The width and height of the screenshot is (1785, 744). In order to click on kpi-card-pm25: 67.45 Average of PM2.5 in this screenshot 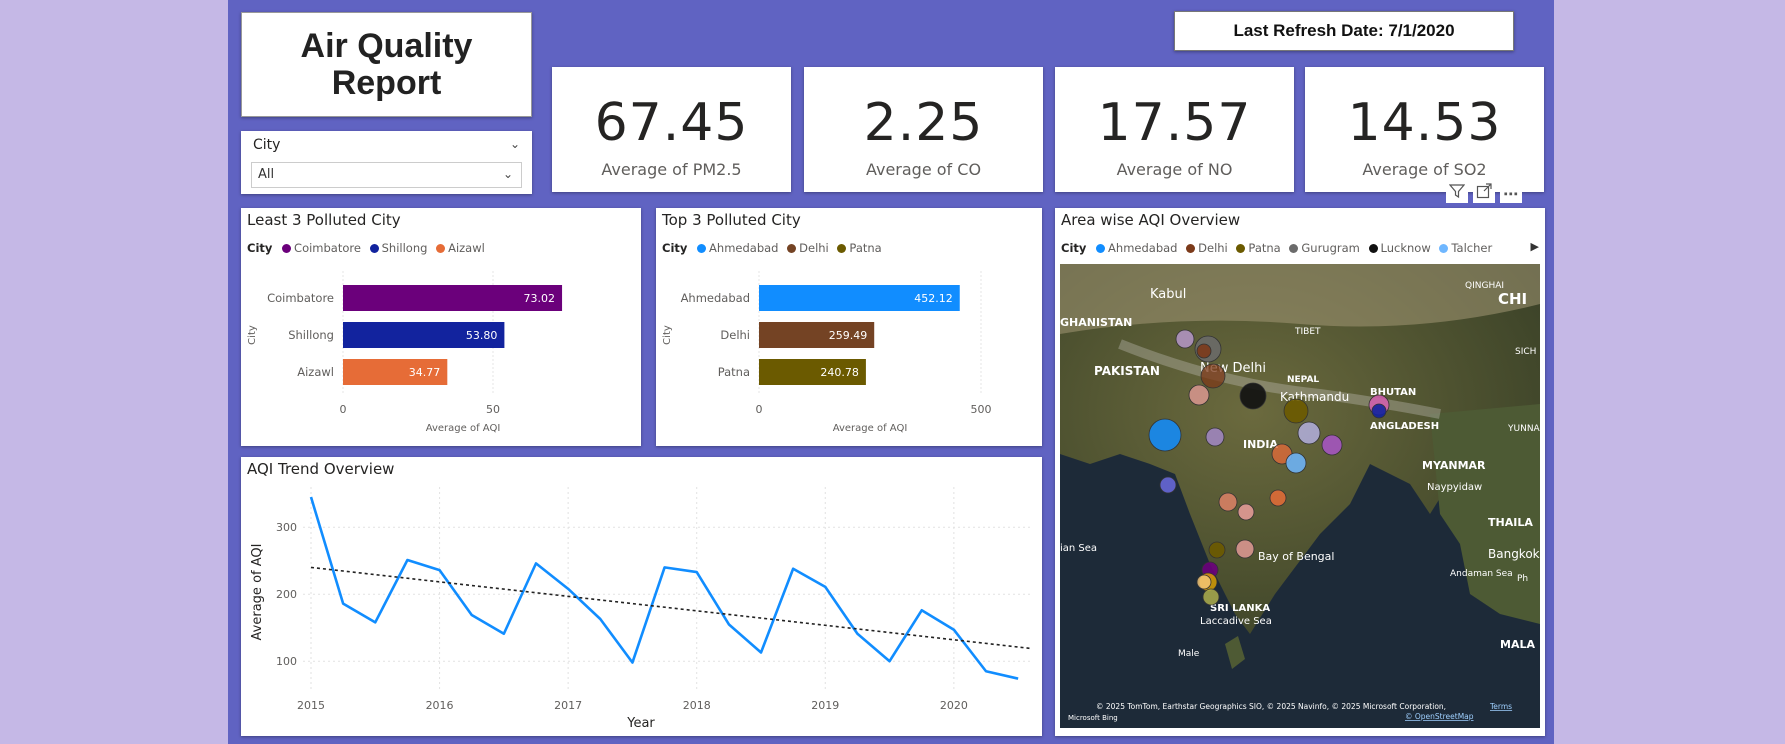, I will do `click(671, 129)`.